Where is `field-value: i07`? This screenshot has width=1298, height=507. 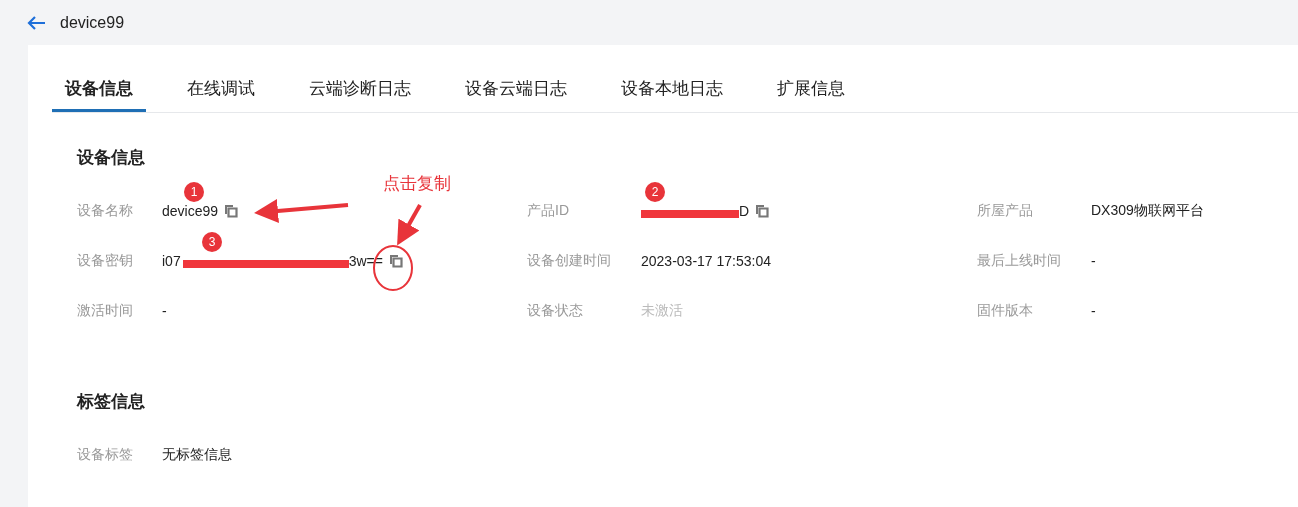 field-value: i07 is located at coordinates (171, 261).